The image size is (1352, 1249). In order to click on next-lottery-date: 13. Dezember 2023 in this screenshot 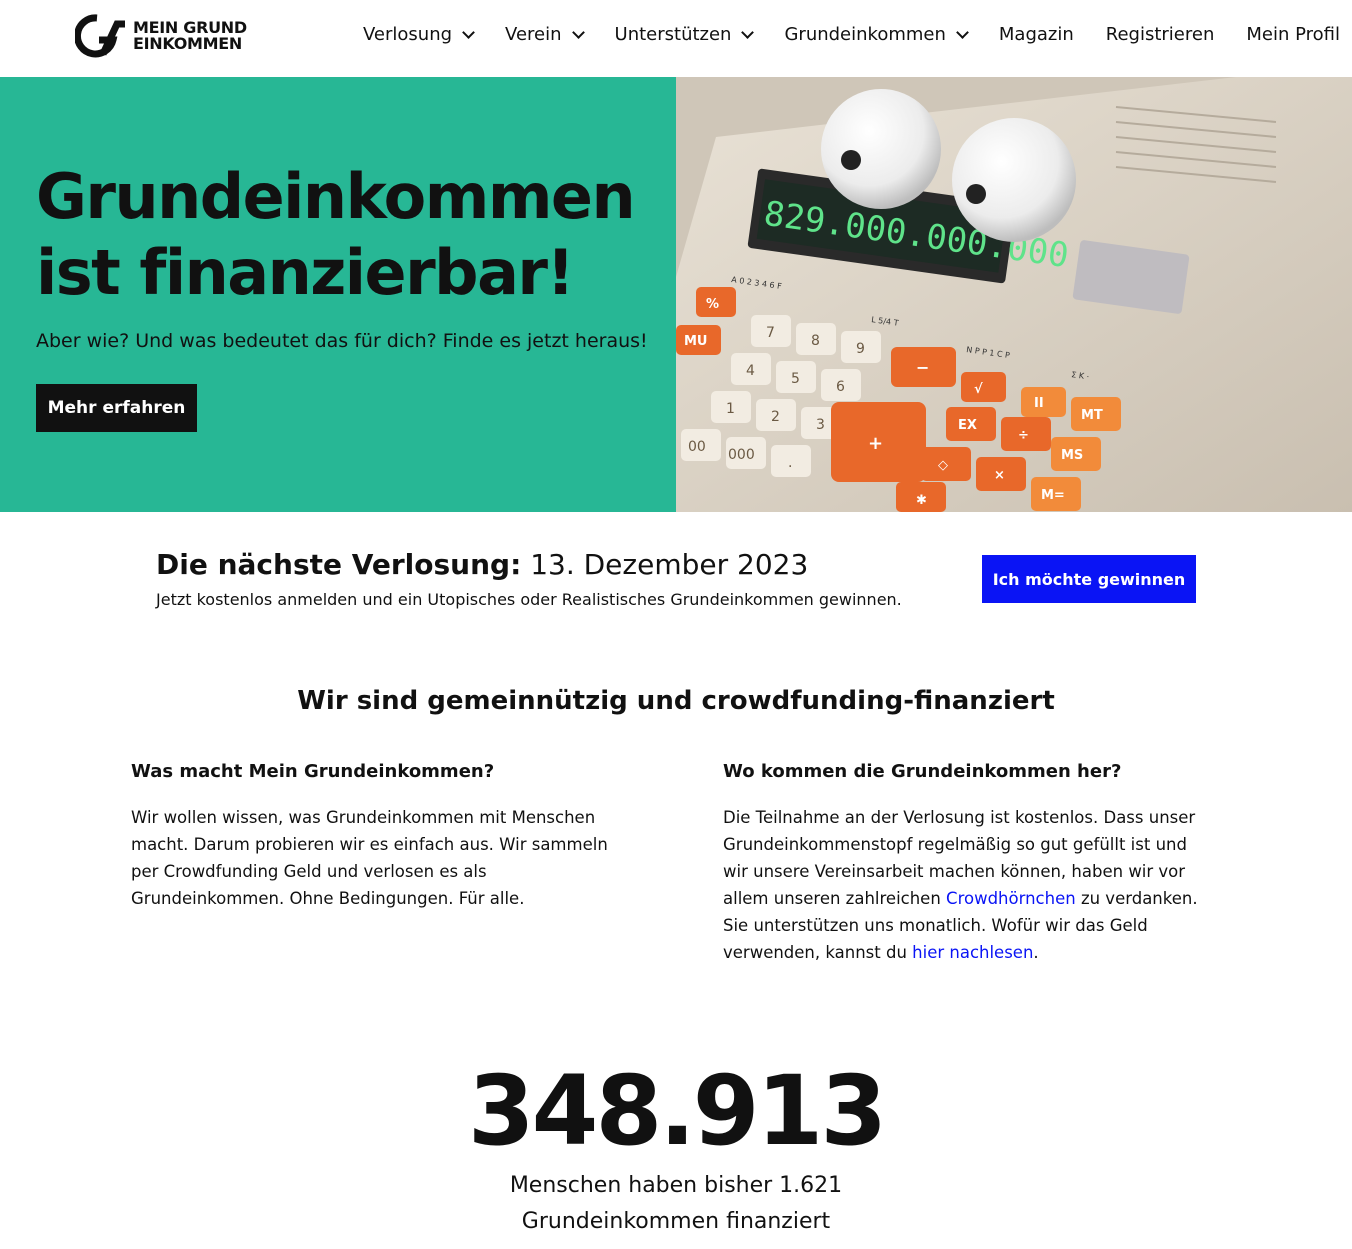, I will do `click(669, 564)`.